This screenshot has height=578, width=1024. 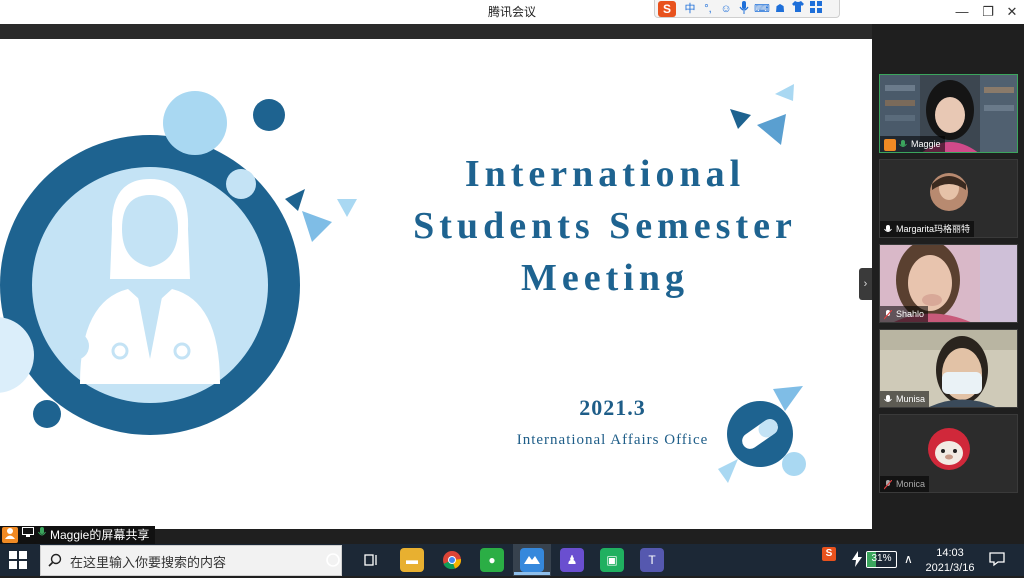 I want to click on ime-user-icon: ☗, so click(x=780, y=9).